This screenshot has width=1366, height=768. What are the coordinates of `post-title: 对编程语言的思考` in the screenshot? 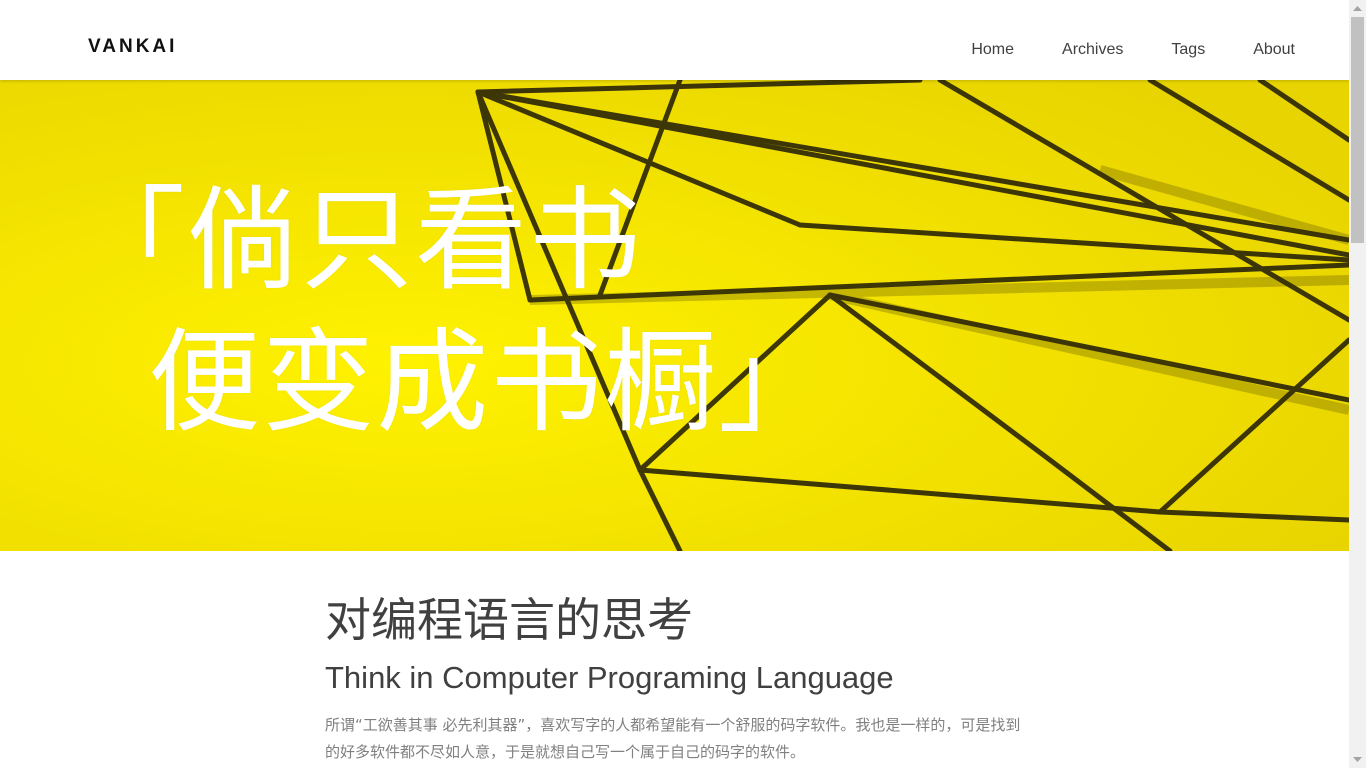 It's located at (675, 620).